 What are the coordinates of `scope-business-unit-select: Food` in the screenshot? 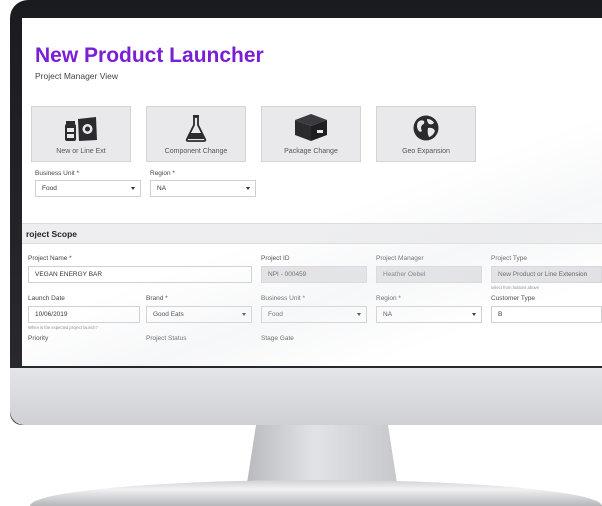 It's located at (314, 314).